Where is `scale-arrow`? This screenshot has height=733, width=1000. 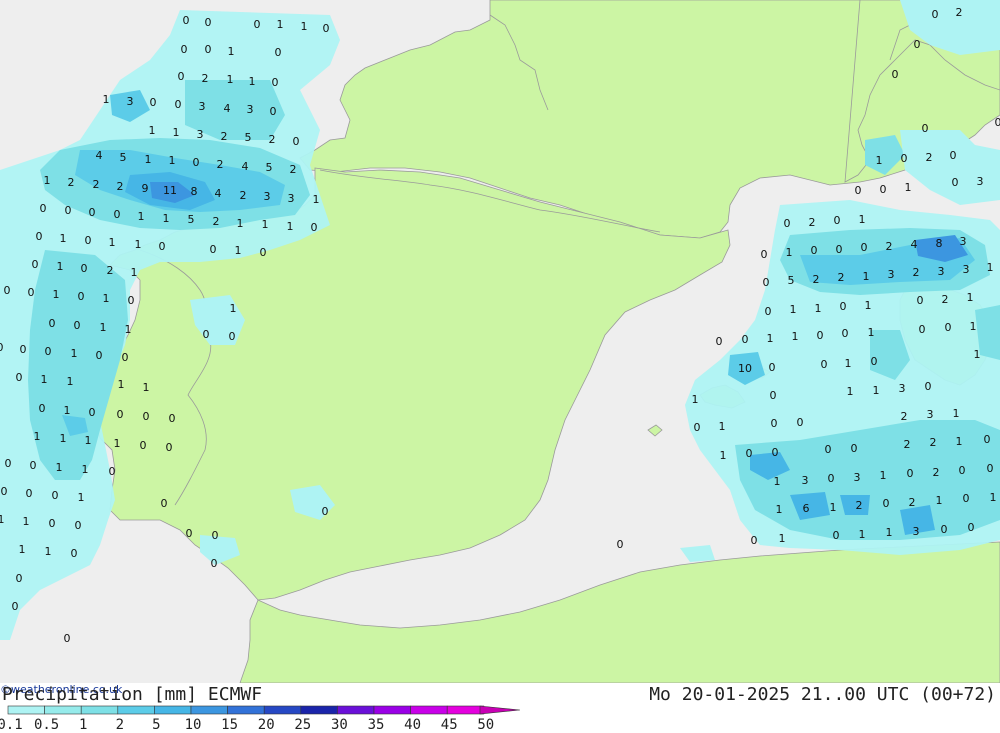 scale-arrow is located at coordinates (500, 710).